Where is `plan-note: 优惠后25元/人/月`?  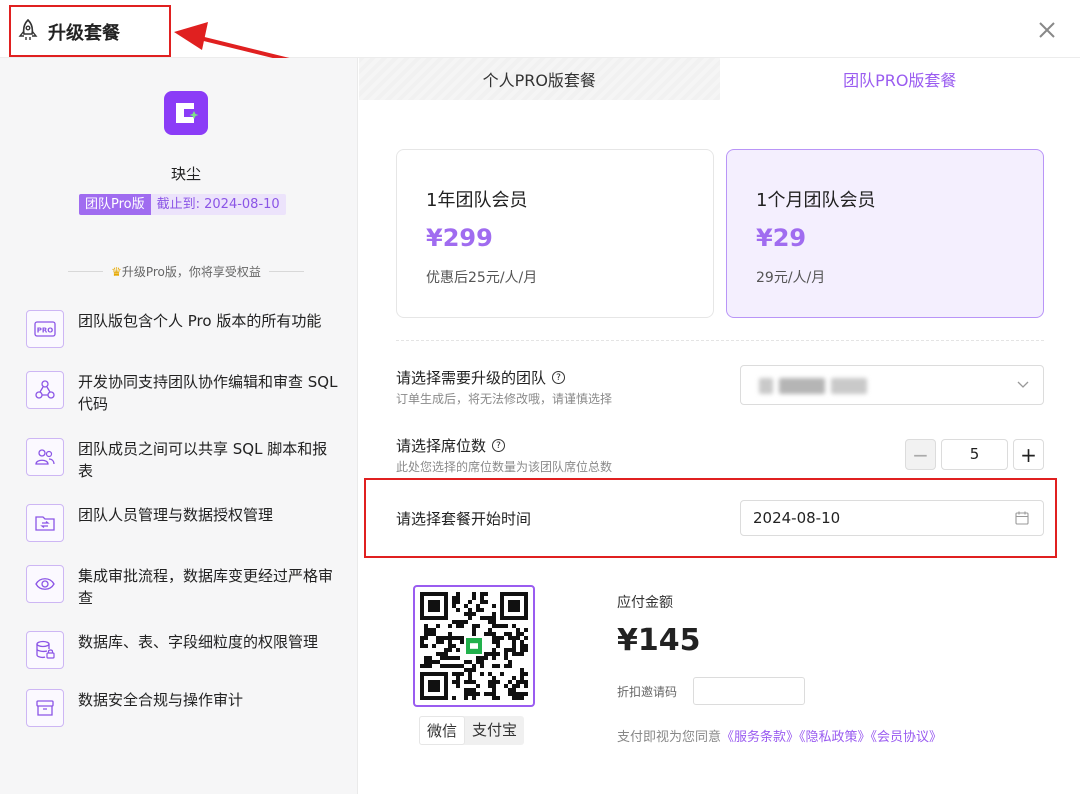 plan-note: 优惠后25元/人/月 is located at coordinates (482, 278).